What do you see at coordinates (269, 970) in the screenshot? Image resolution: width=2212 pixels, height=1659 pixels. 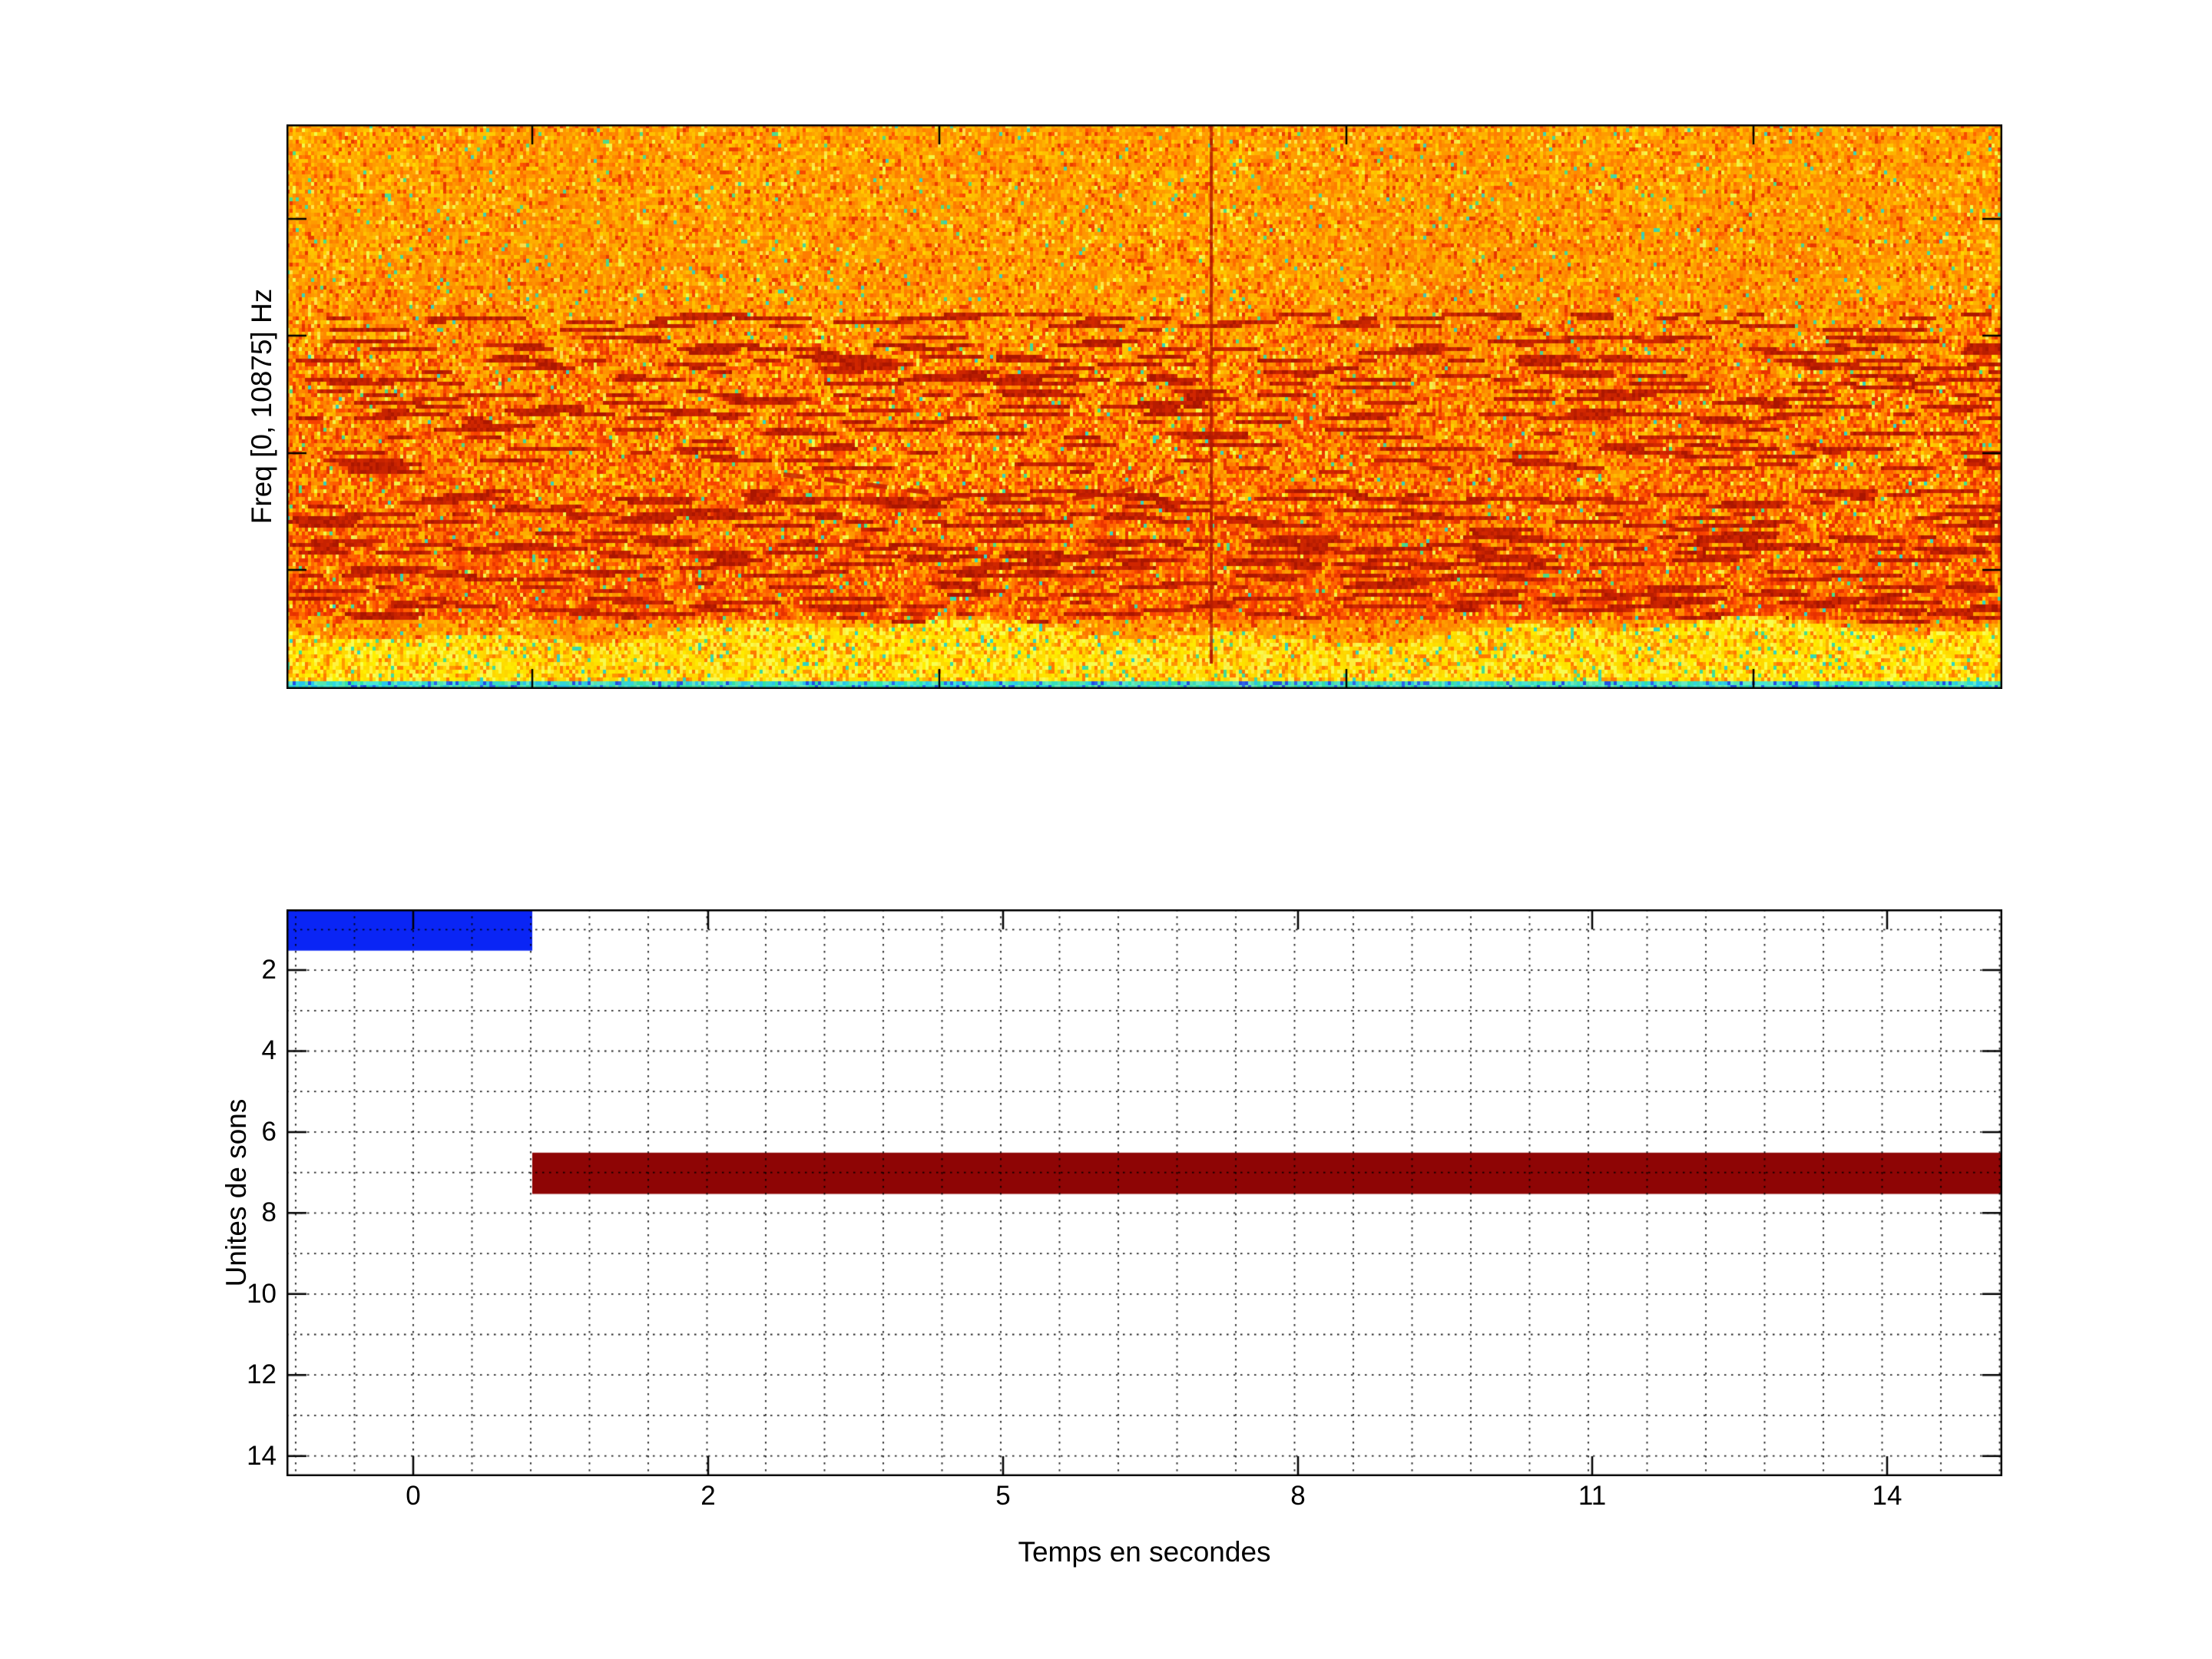 I see `y-tick-label: 2` at bounding box center [269, 970].